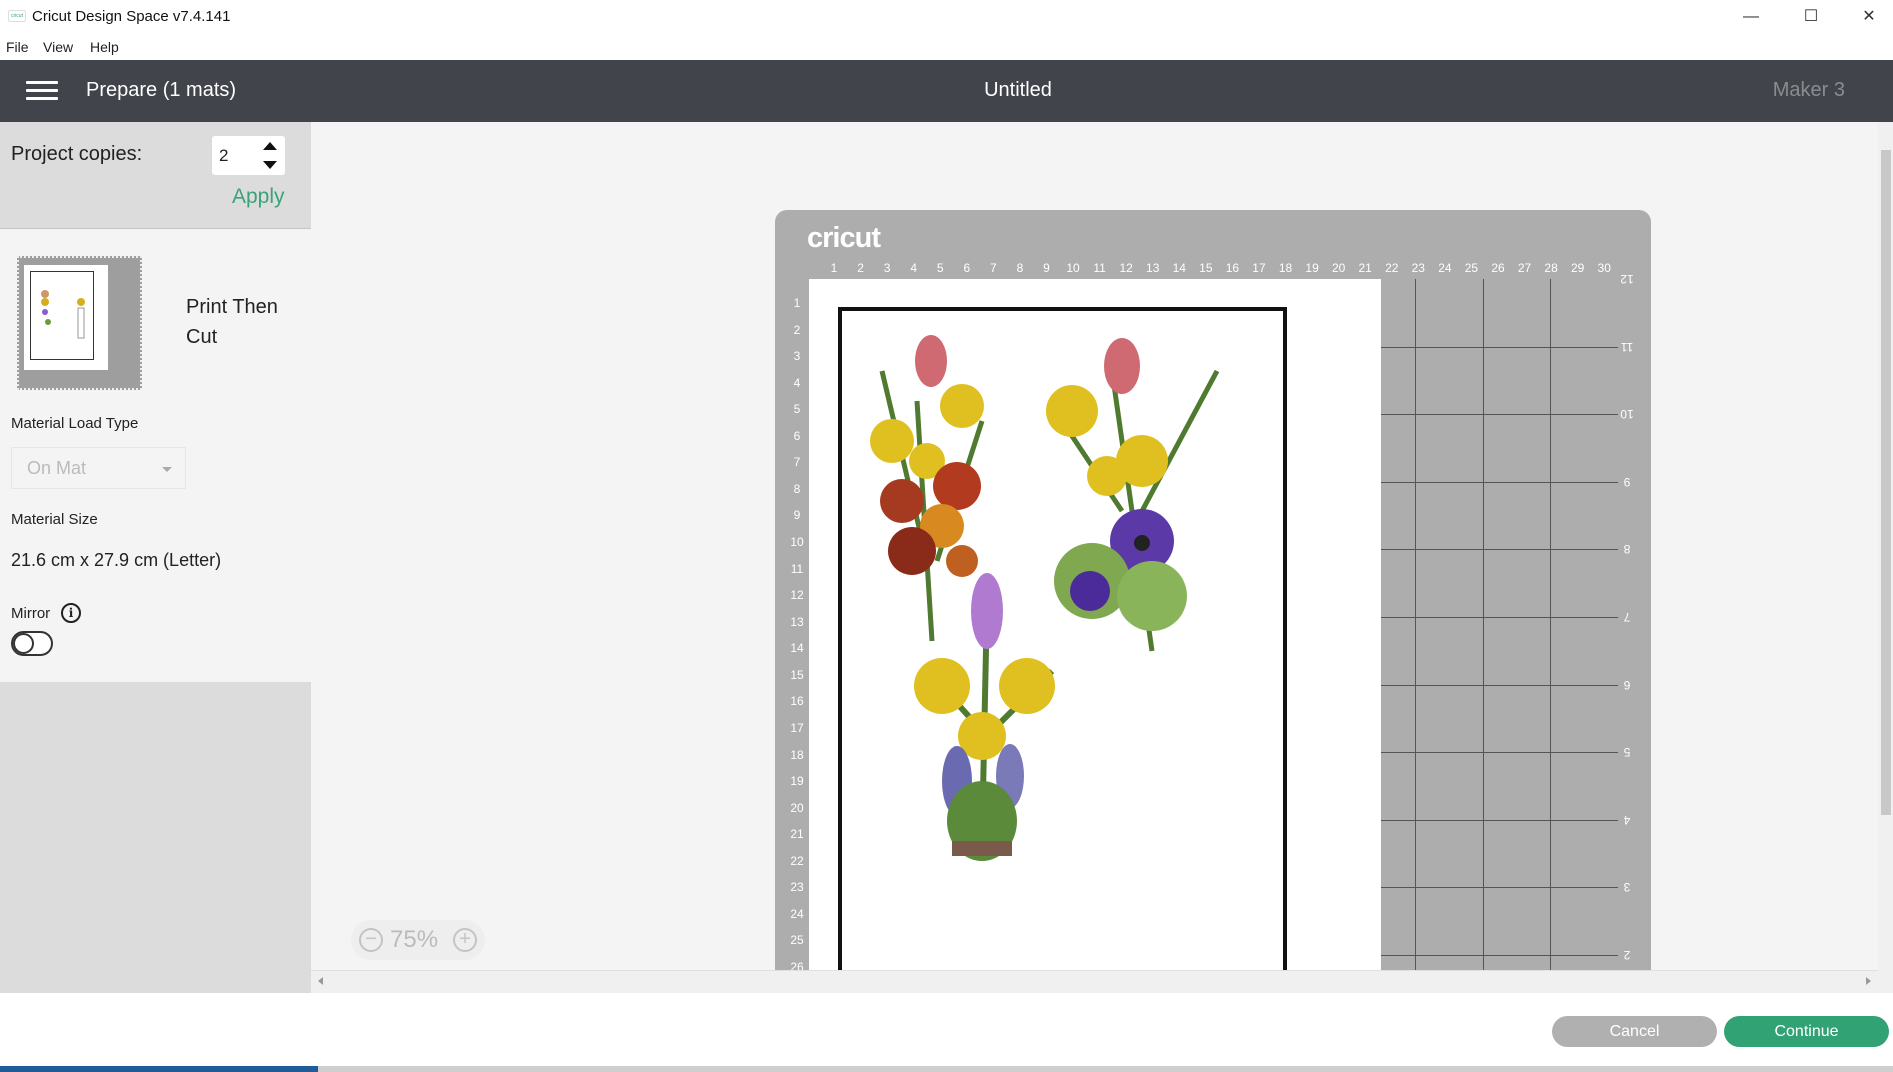 Image resolution: width=1893 pixels, height=1072 pixels. What do you see at coordinates (54, 519) in the screenshot?
I see `material-size-label: Material Size` at bounding box center [54, 519].